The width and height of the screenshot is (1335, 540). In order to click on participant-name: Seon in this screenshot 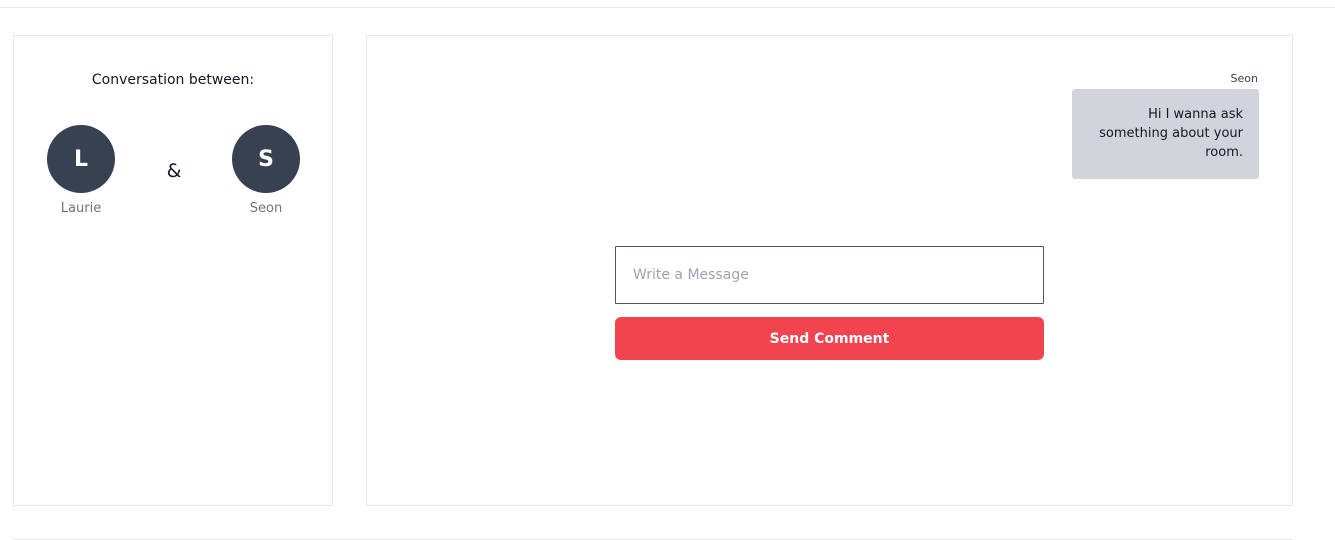, I will do `click(266, 208)`.